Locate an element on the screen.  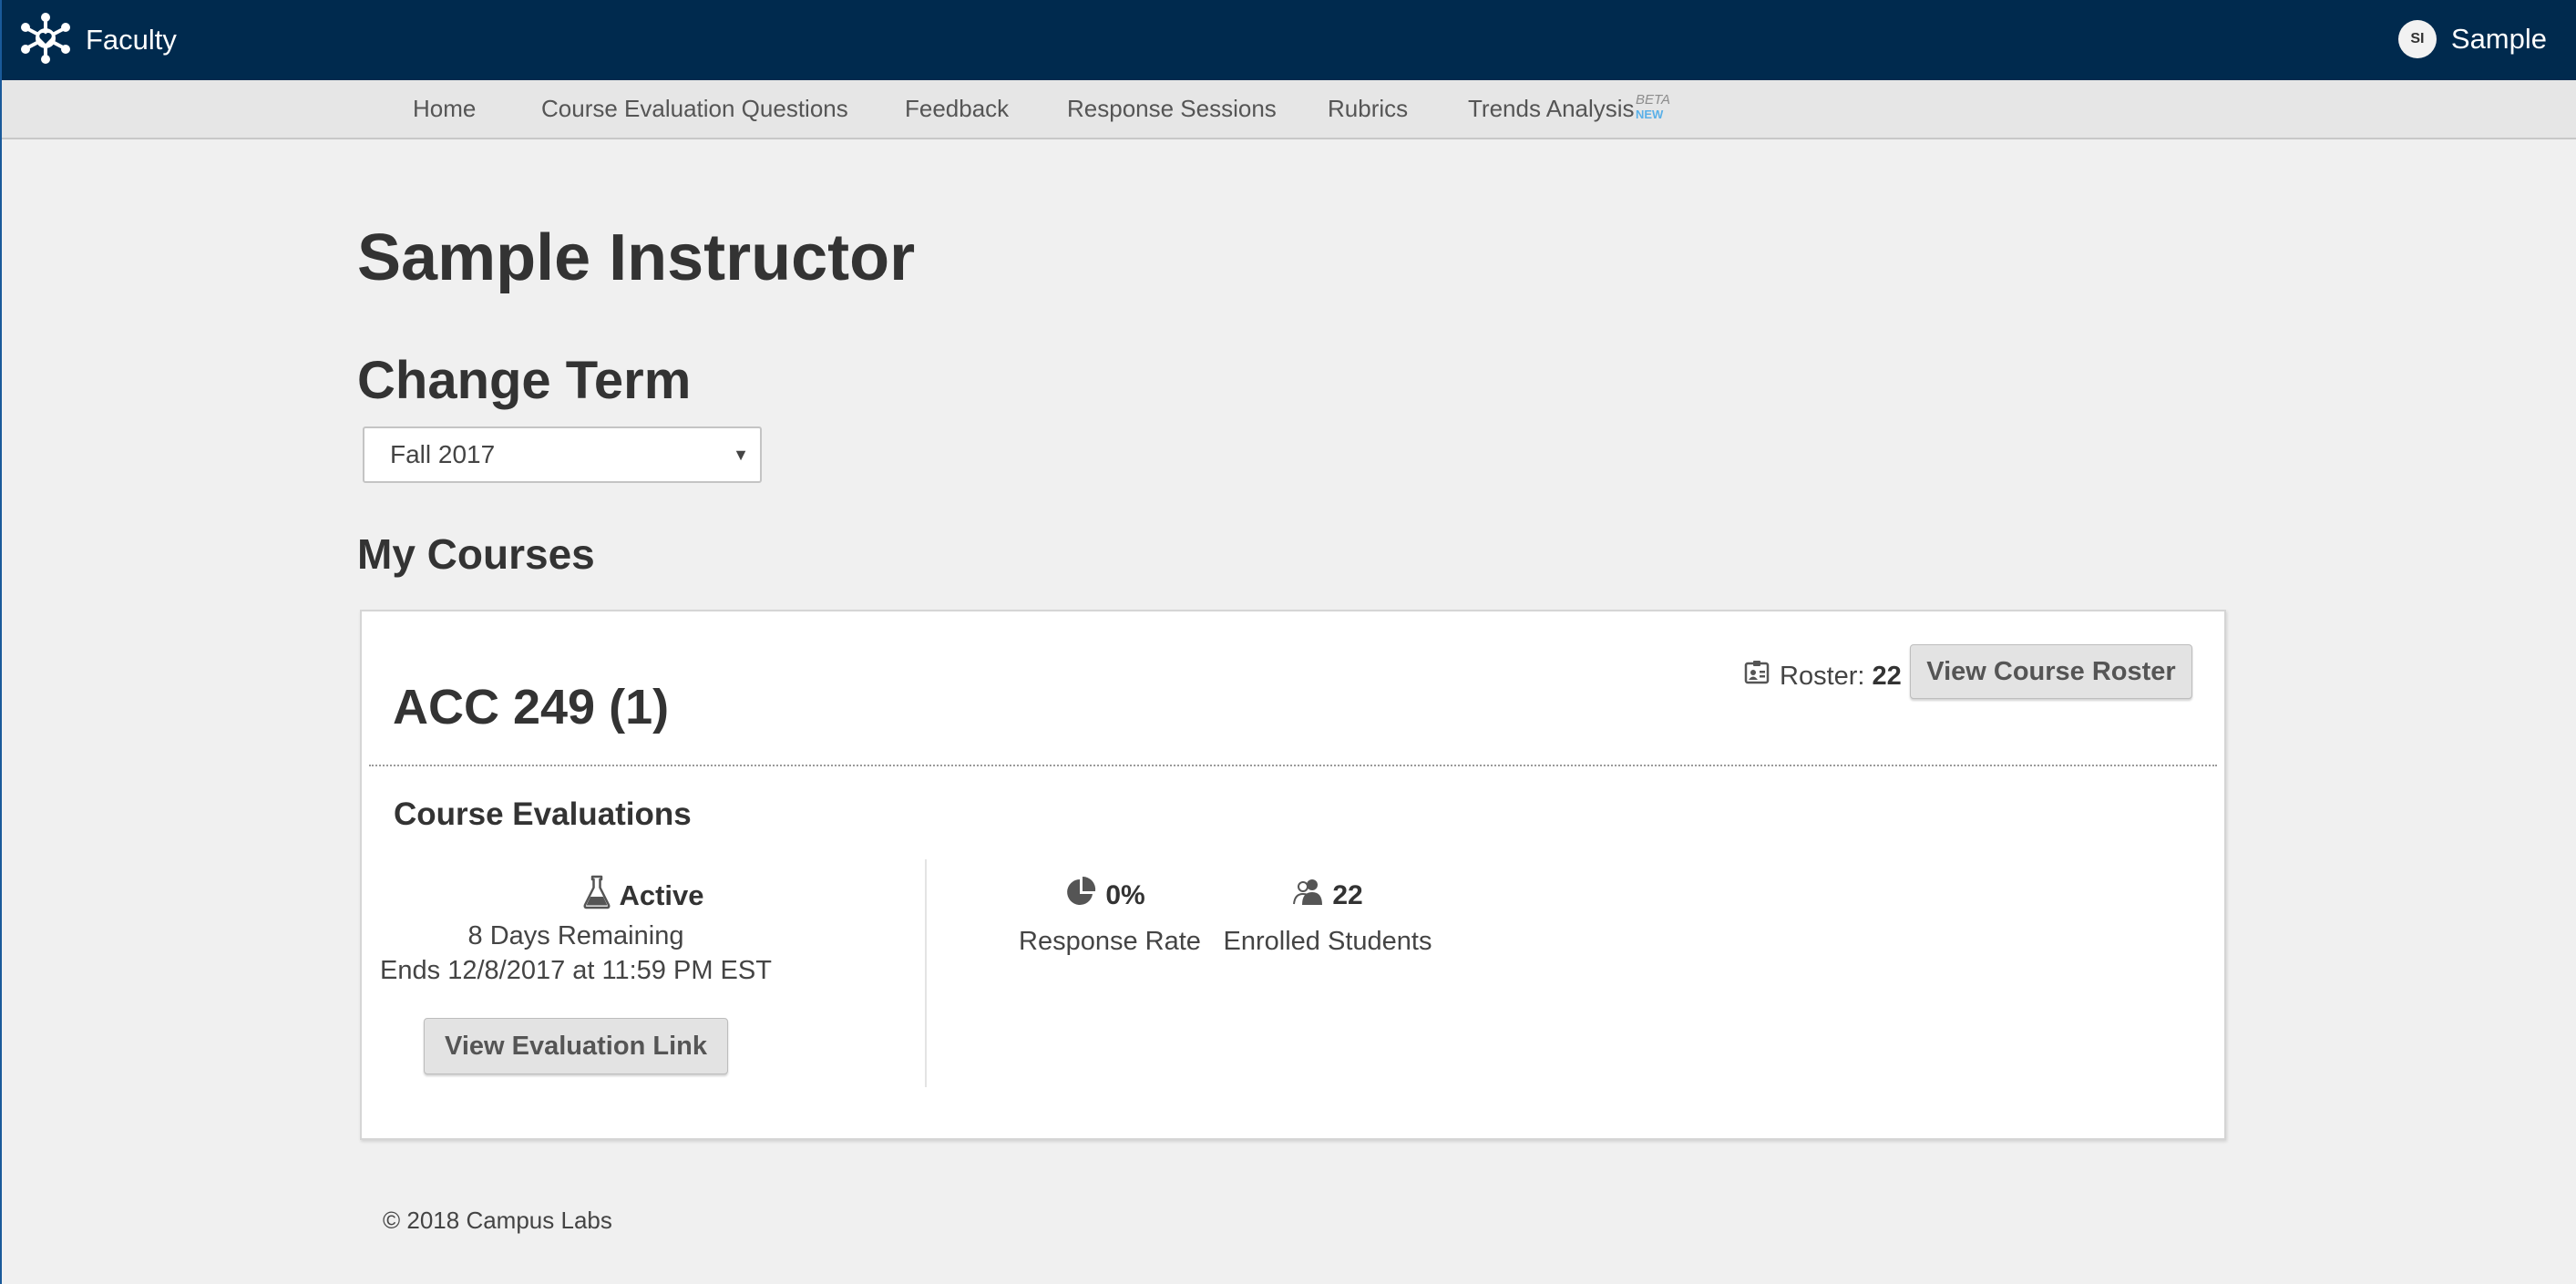
status-text: Active is located at coordinates (662, 895).